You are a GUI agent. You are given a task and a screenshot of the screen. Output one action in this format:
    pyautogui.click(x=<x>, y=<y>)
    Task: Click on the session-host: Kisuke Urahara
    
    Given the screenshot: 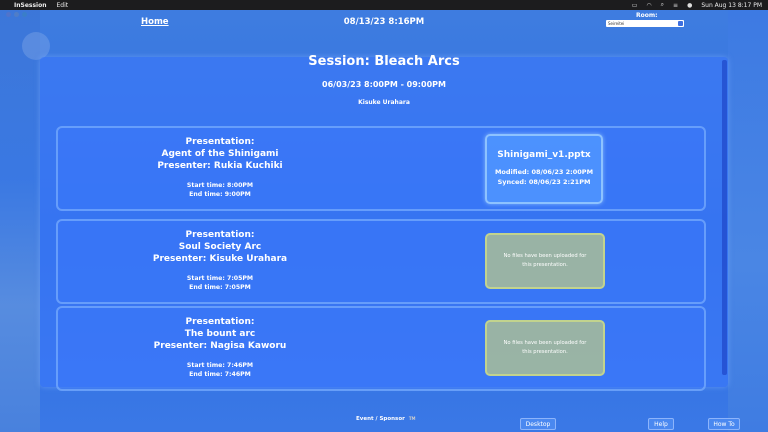 What is the action you would take?
    pyautogui.click(x=384, y=102)
    